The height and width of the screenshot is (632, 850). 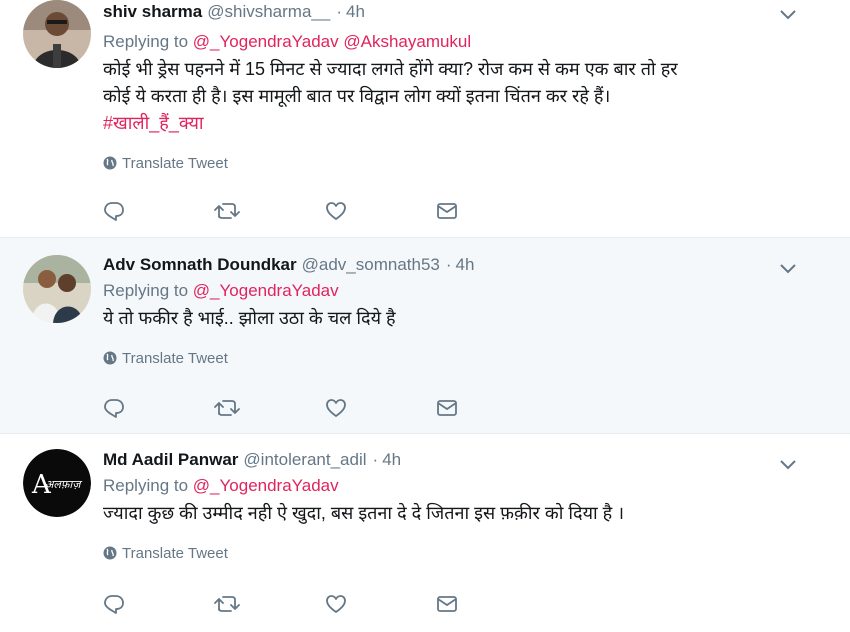 I want to click on mention-link: @Akshayamukul, so click(x=407, y=41).